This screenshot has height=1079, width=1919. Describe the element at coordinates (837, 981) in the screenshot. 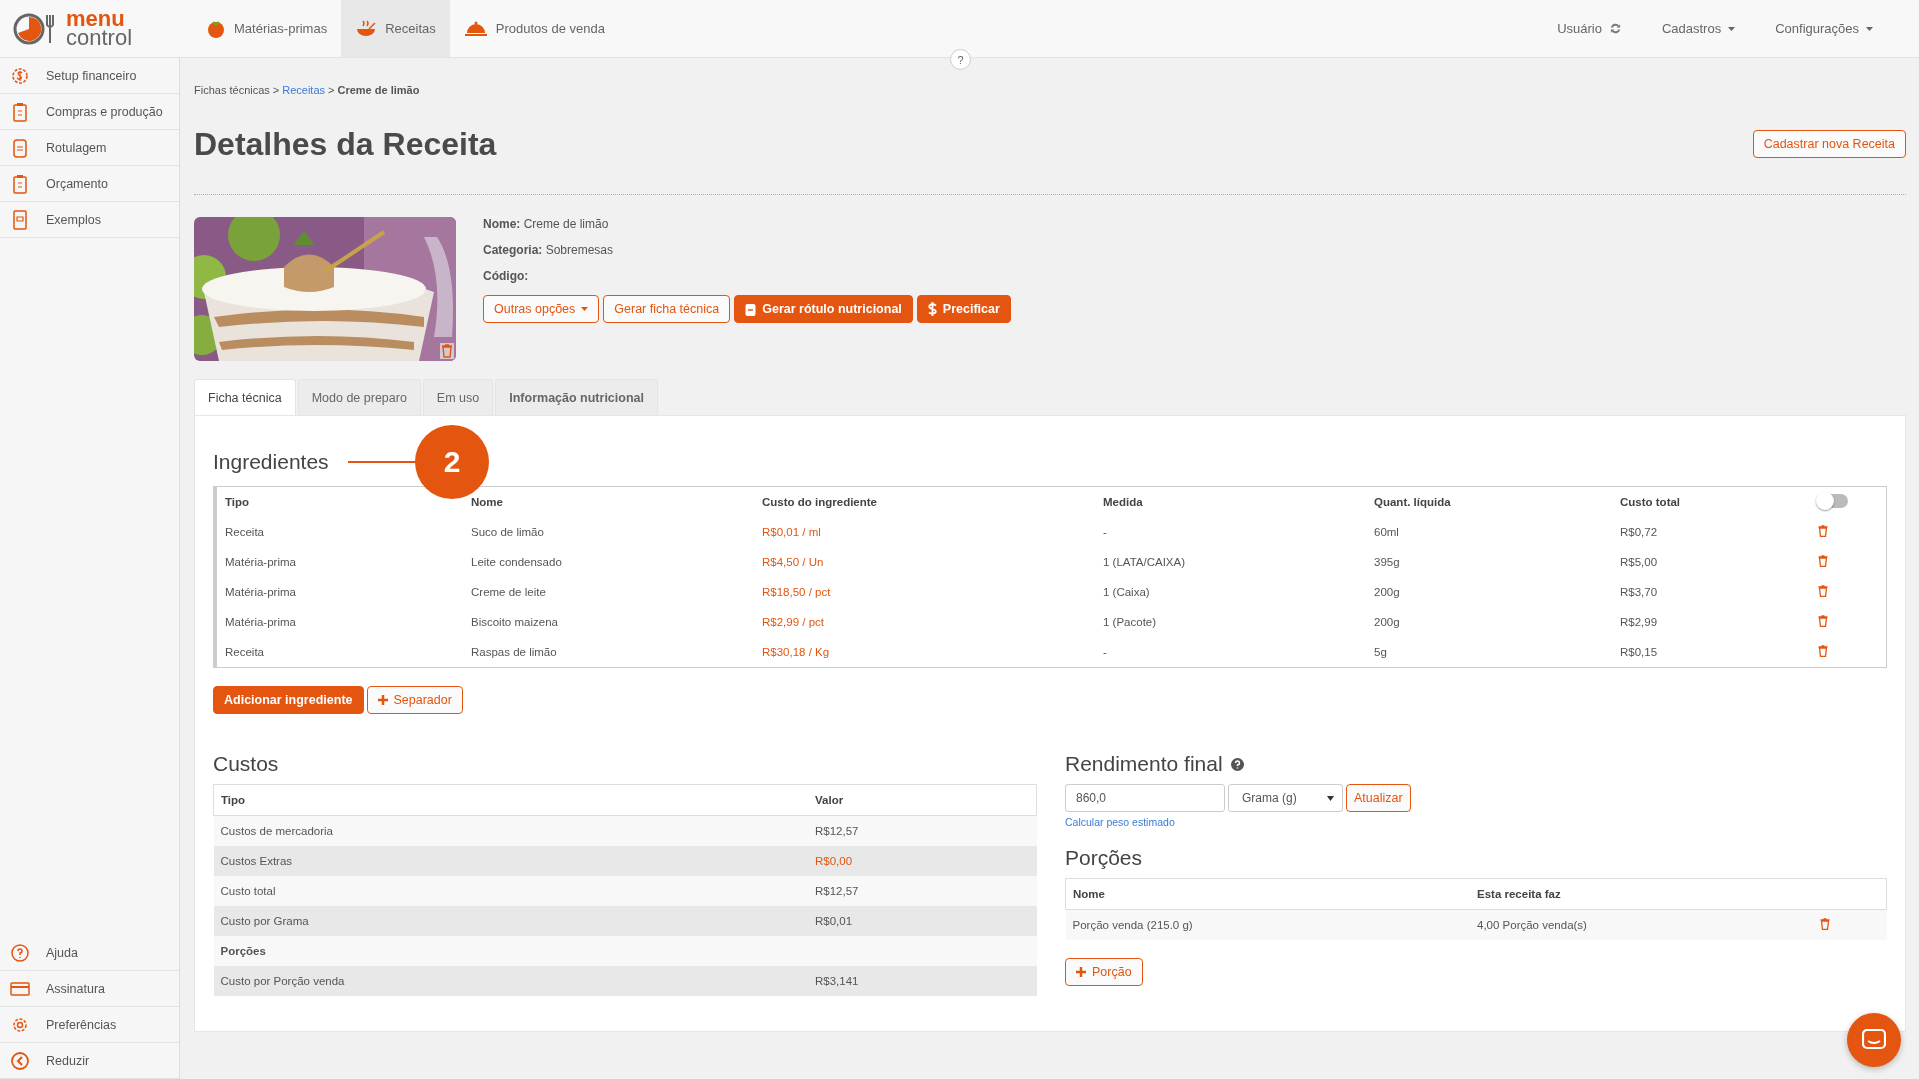

I see `table-cell: R$3,141` at that location.